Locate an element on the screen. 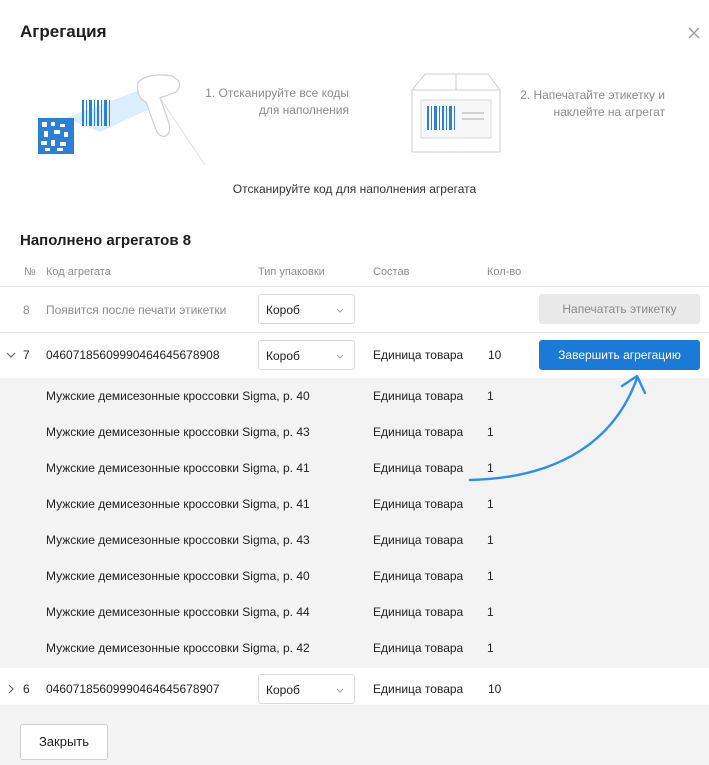 The image size is (709, 765). aggregate-code: 04607185609990464645678908 is located at coordinates (133, 355).